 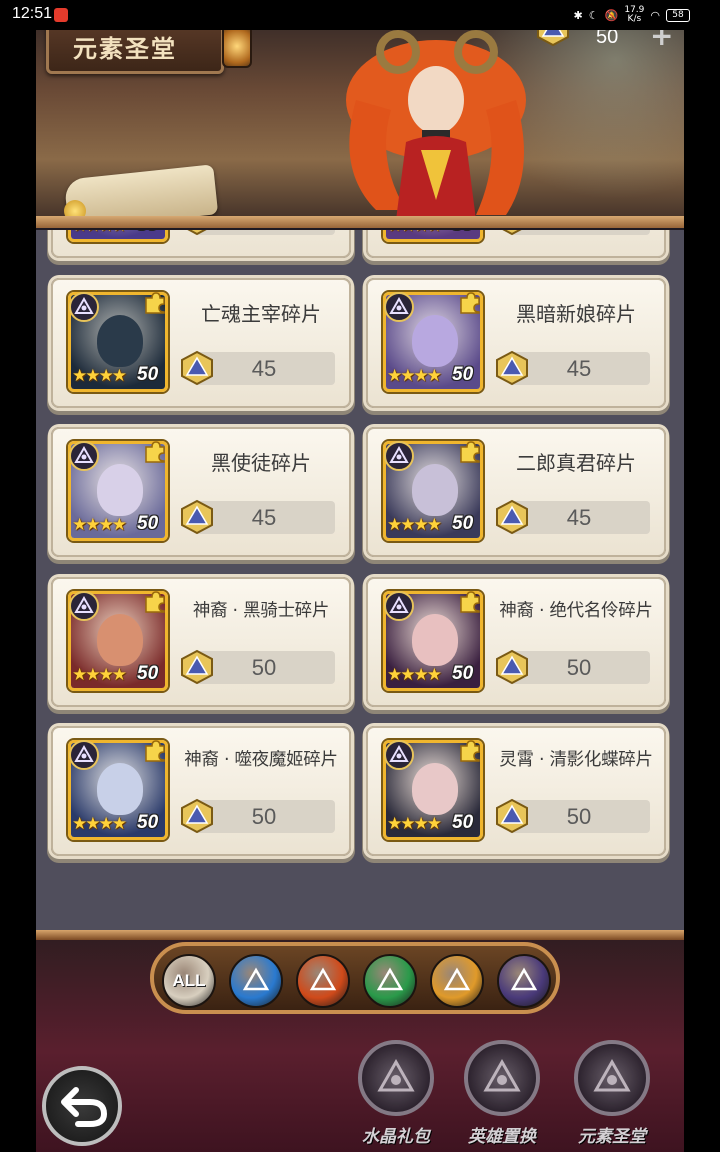 I want to click on page-title: 元素圣堂, so click(x=125, y=48).